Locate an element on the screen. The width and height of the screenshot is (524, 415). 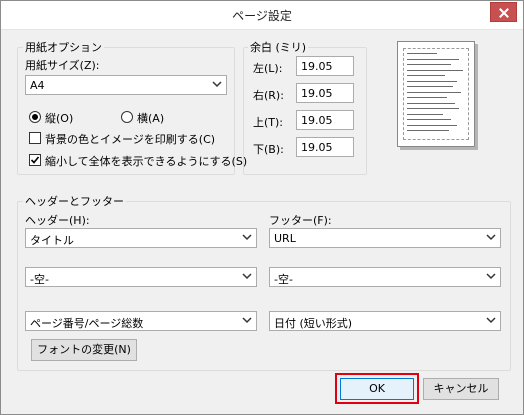
footer-select-2: -空- is located at coordinates (385, 277).